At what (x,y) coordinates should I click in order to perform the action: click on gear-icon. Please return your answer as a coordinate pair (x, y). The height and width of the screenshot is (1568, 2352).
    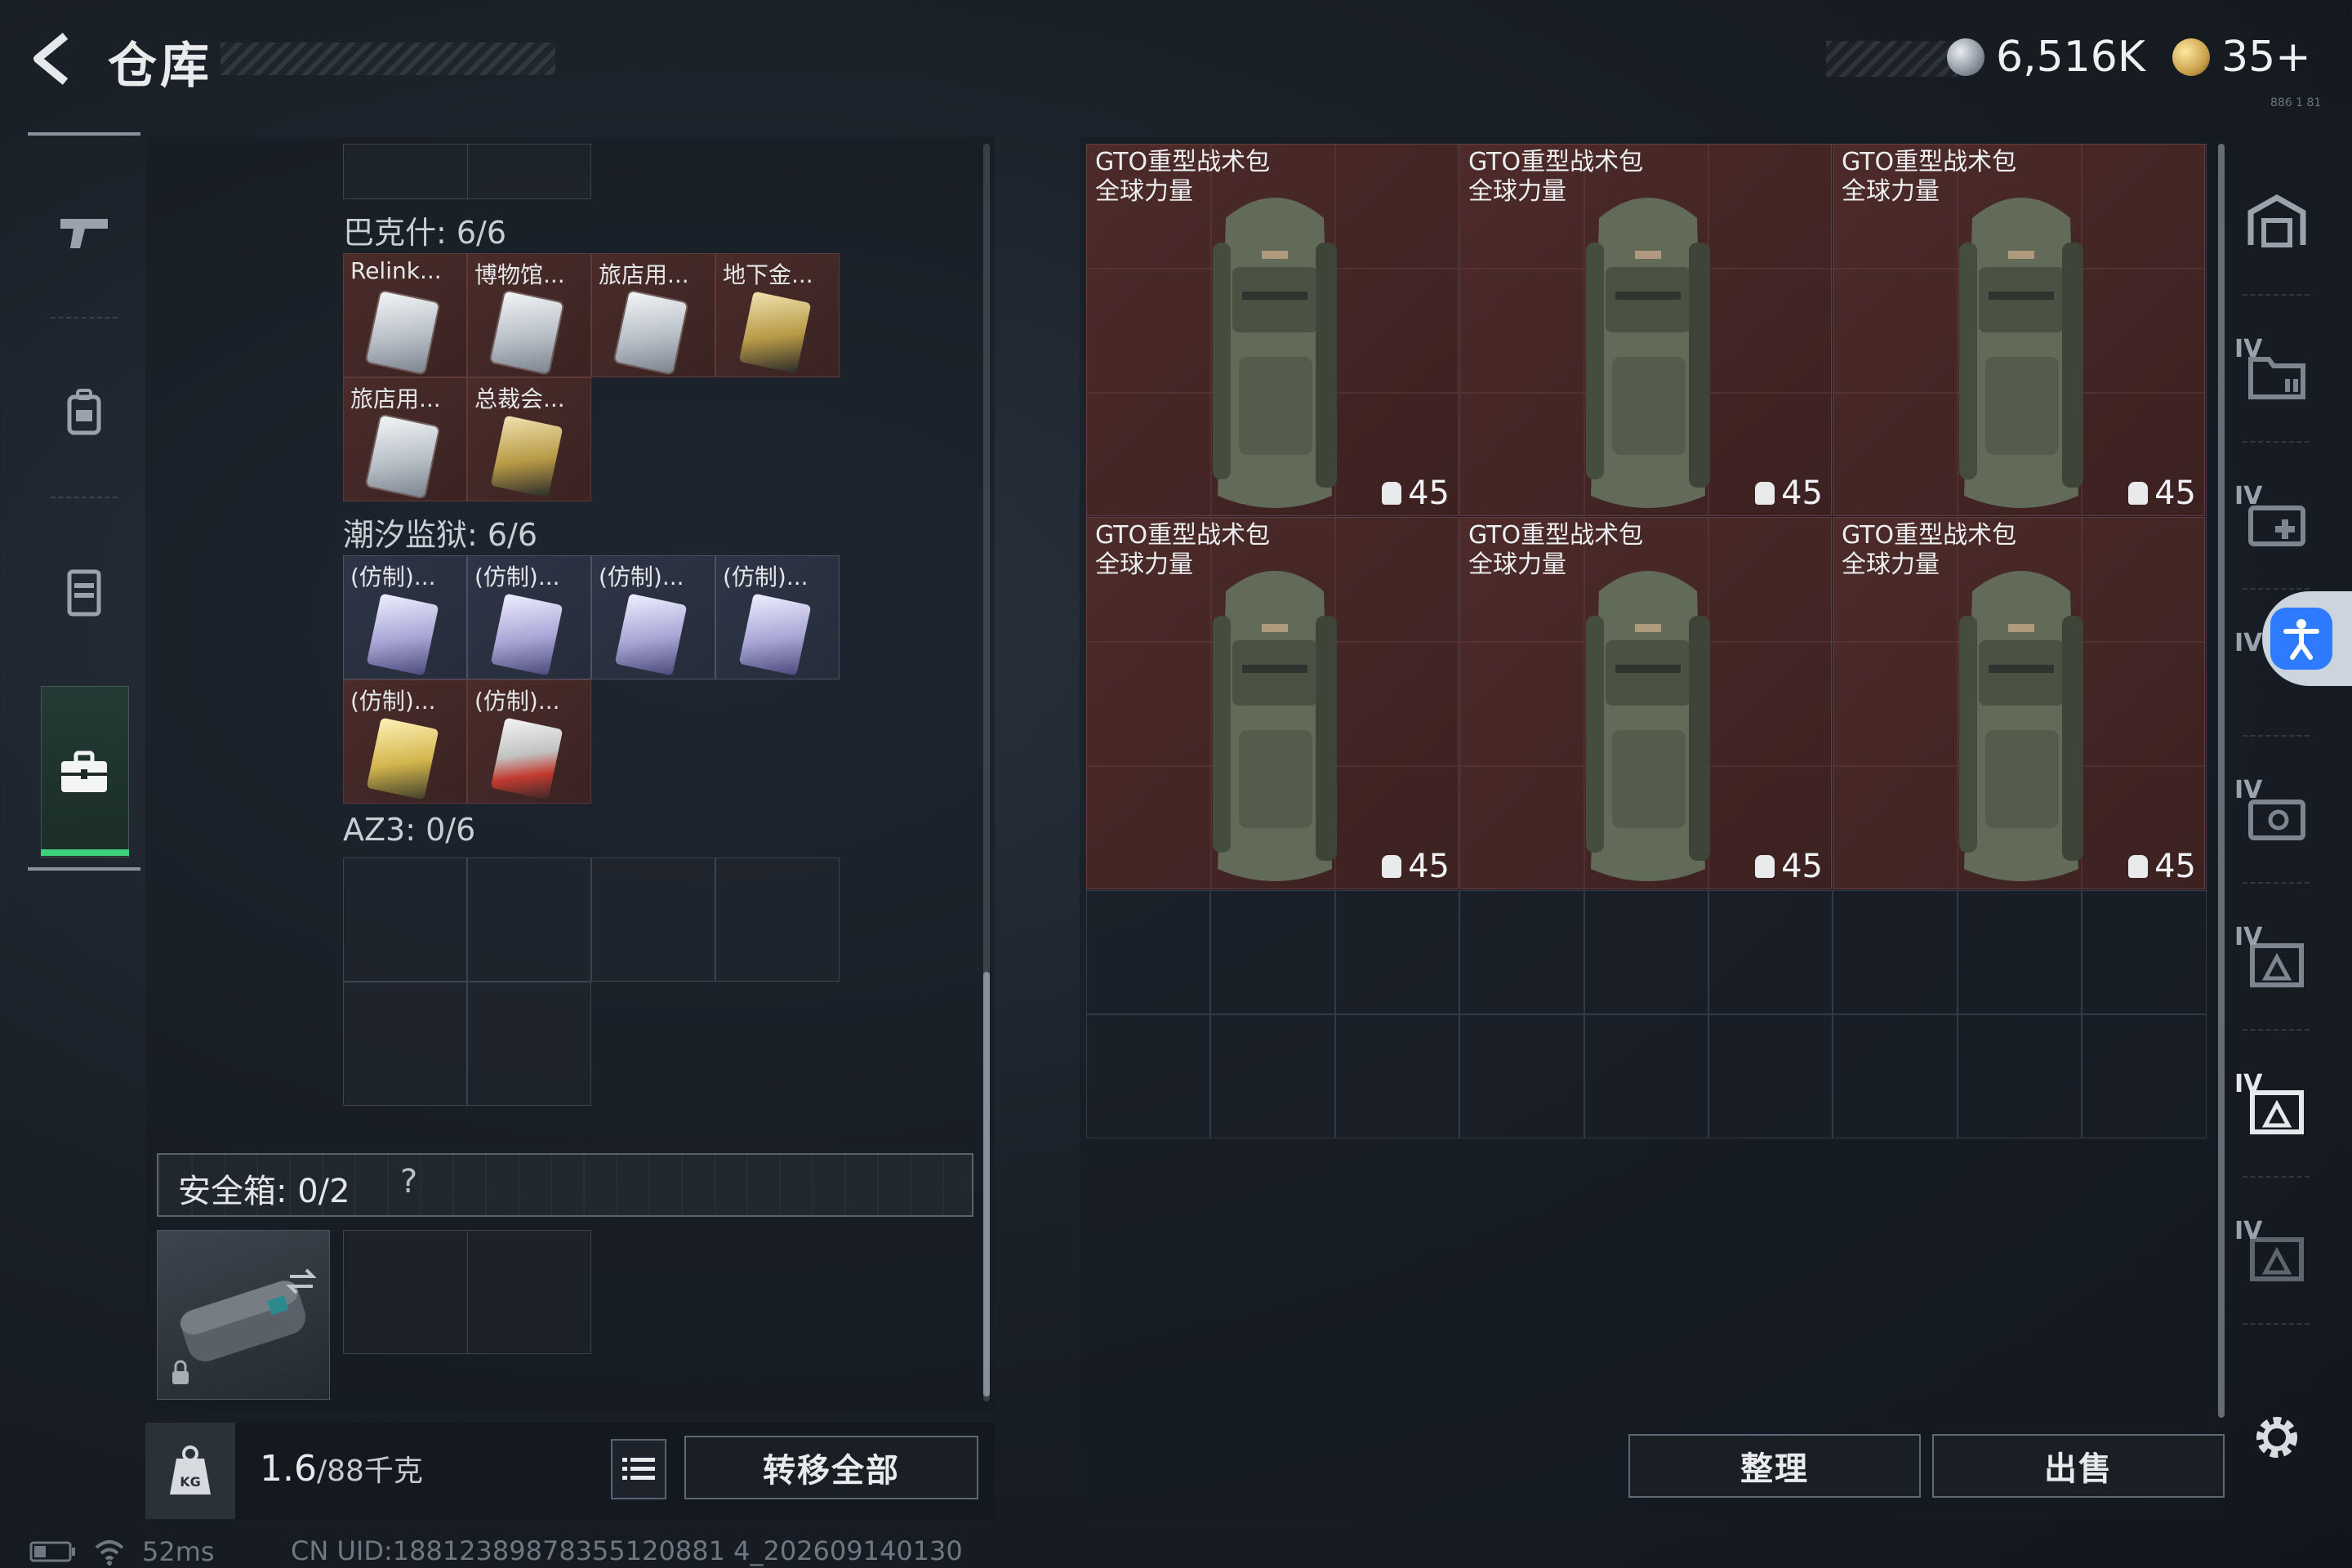
    Looking at the image, I should click on (2276, 1437).